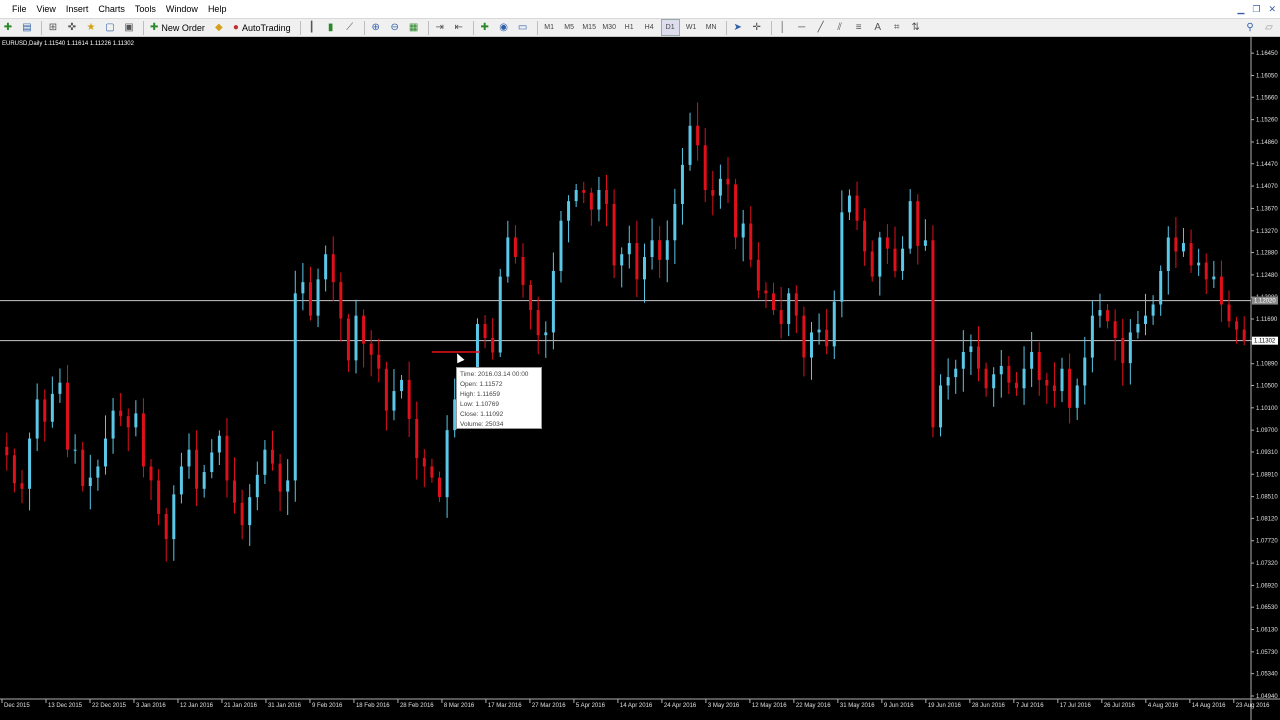  Describe the element at coordinates (783, 27) in the screenshot. I see `vertical-line-icon: │` at that location.